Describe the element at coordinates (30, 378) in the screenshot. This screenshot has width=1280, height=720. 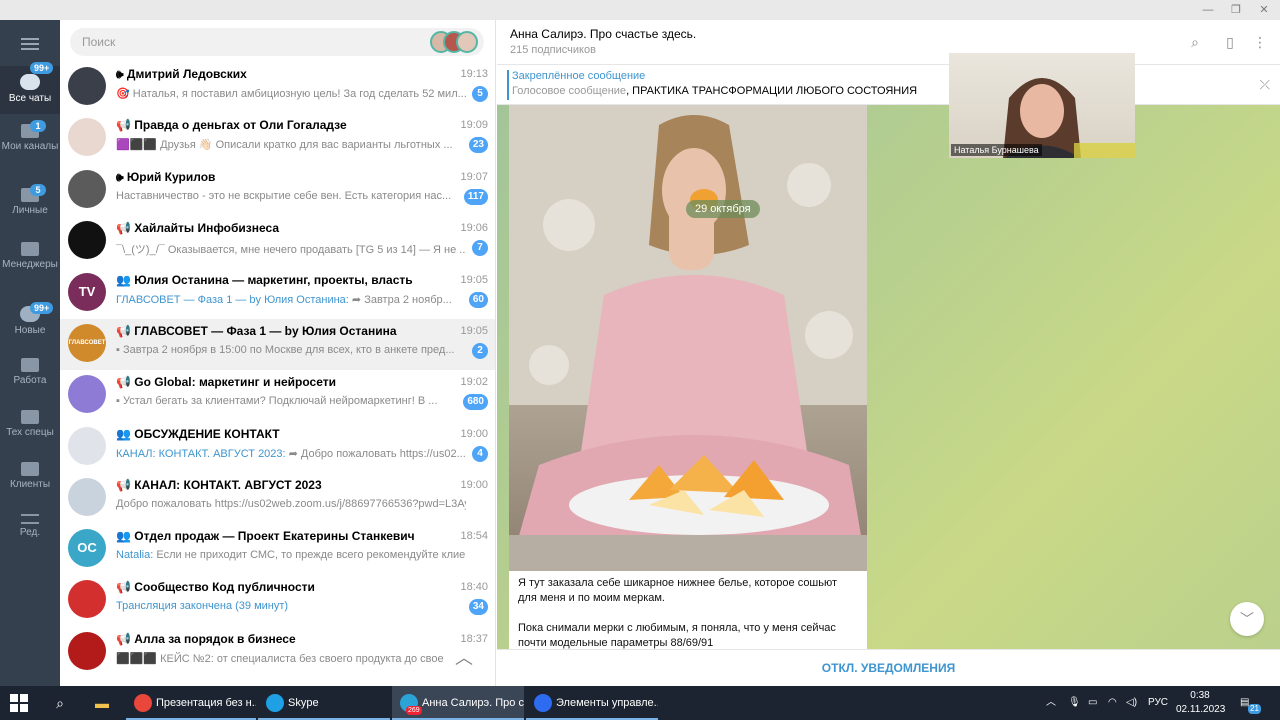
I see `folder-work: Работа` at that location.